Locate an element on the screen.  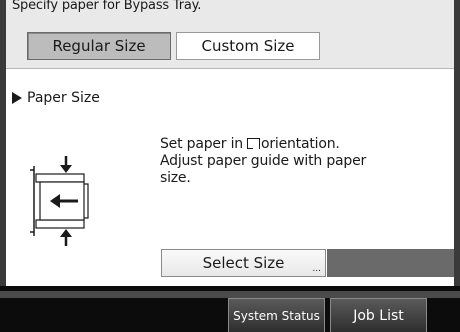
triangle-right-icon is located at coordinates (17, 98).